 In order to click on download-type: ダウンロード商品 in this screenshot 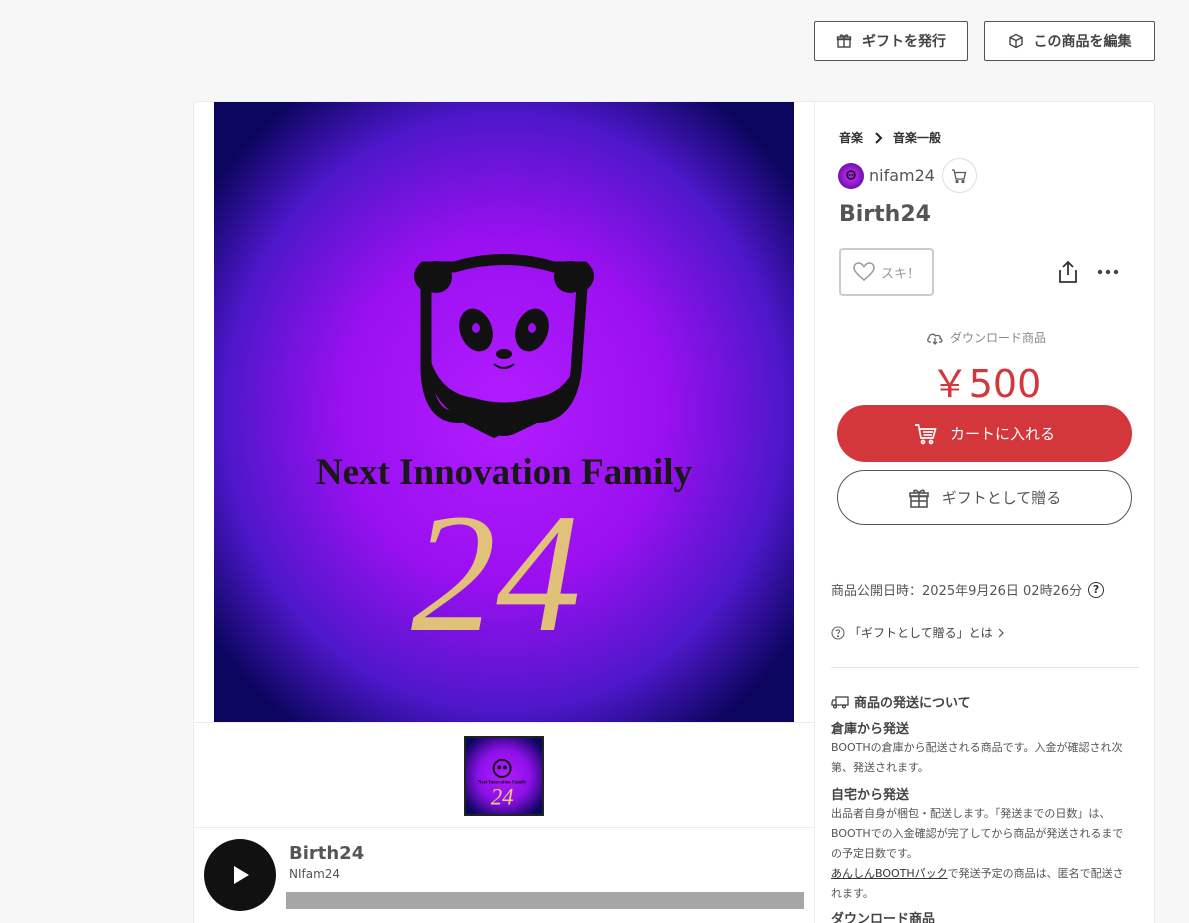, I will do `click(985, 337)`.